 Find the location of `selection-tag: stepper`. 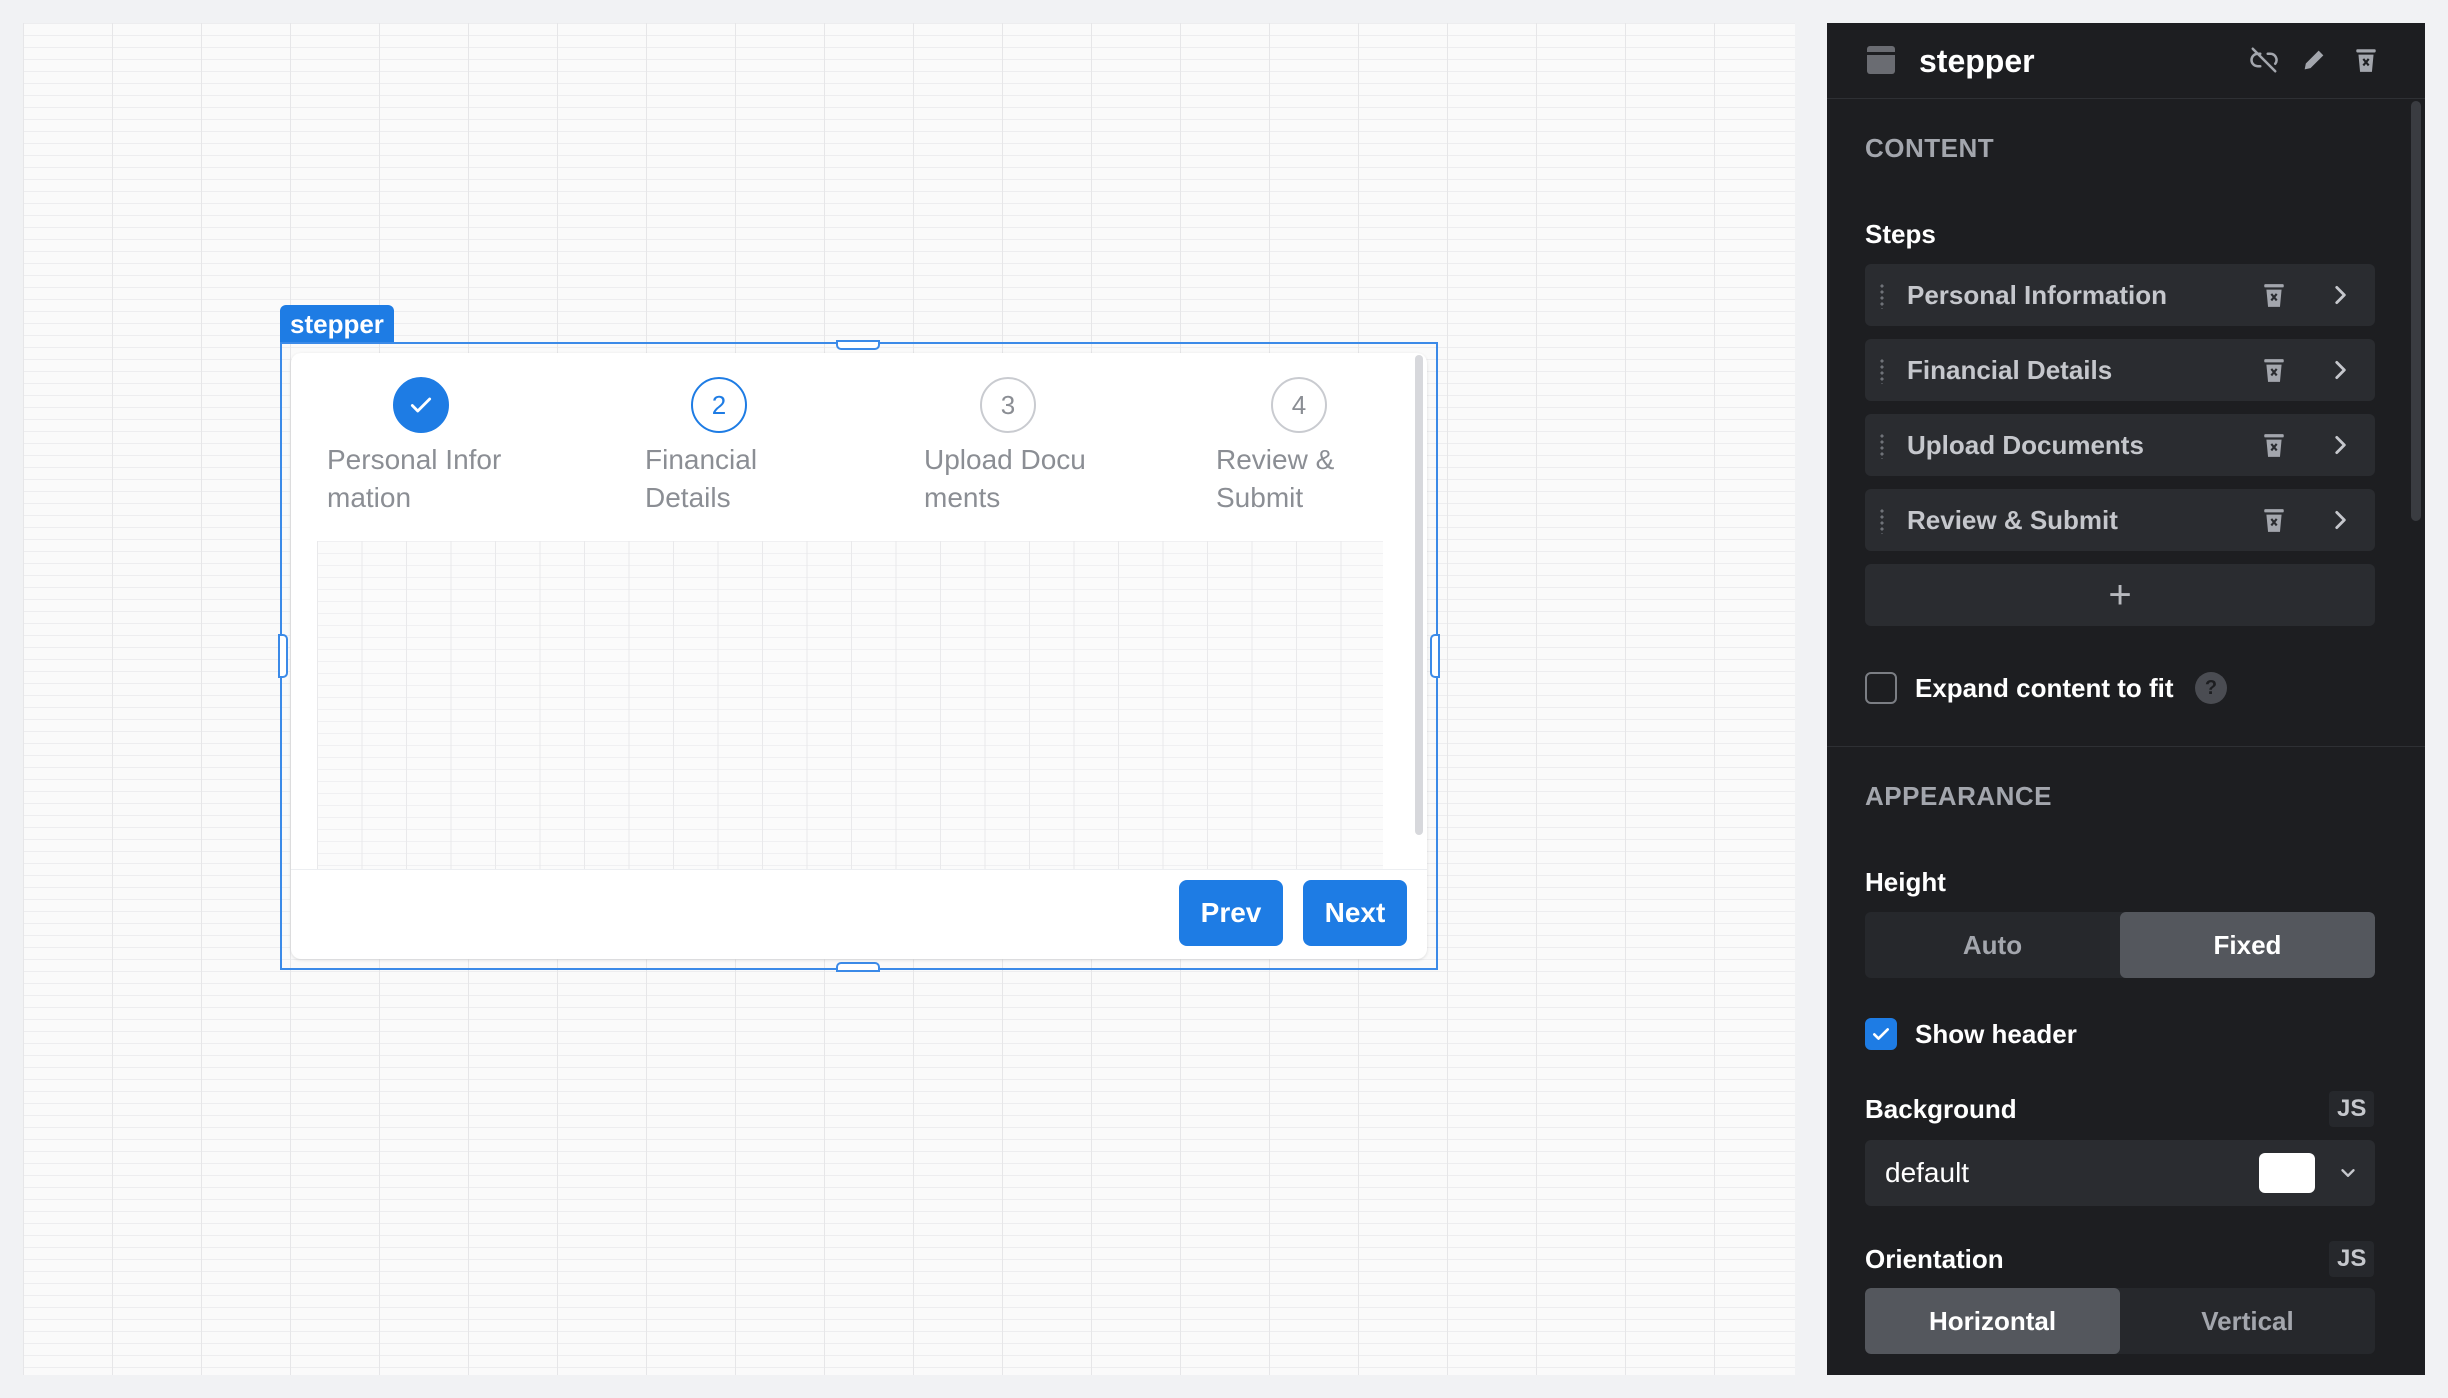

selection-tag: stepper is located at coordinates (337, 324).